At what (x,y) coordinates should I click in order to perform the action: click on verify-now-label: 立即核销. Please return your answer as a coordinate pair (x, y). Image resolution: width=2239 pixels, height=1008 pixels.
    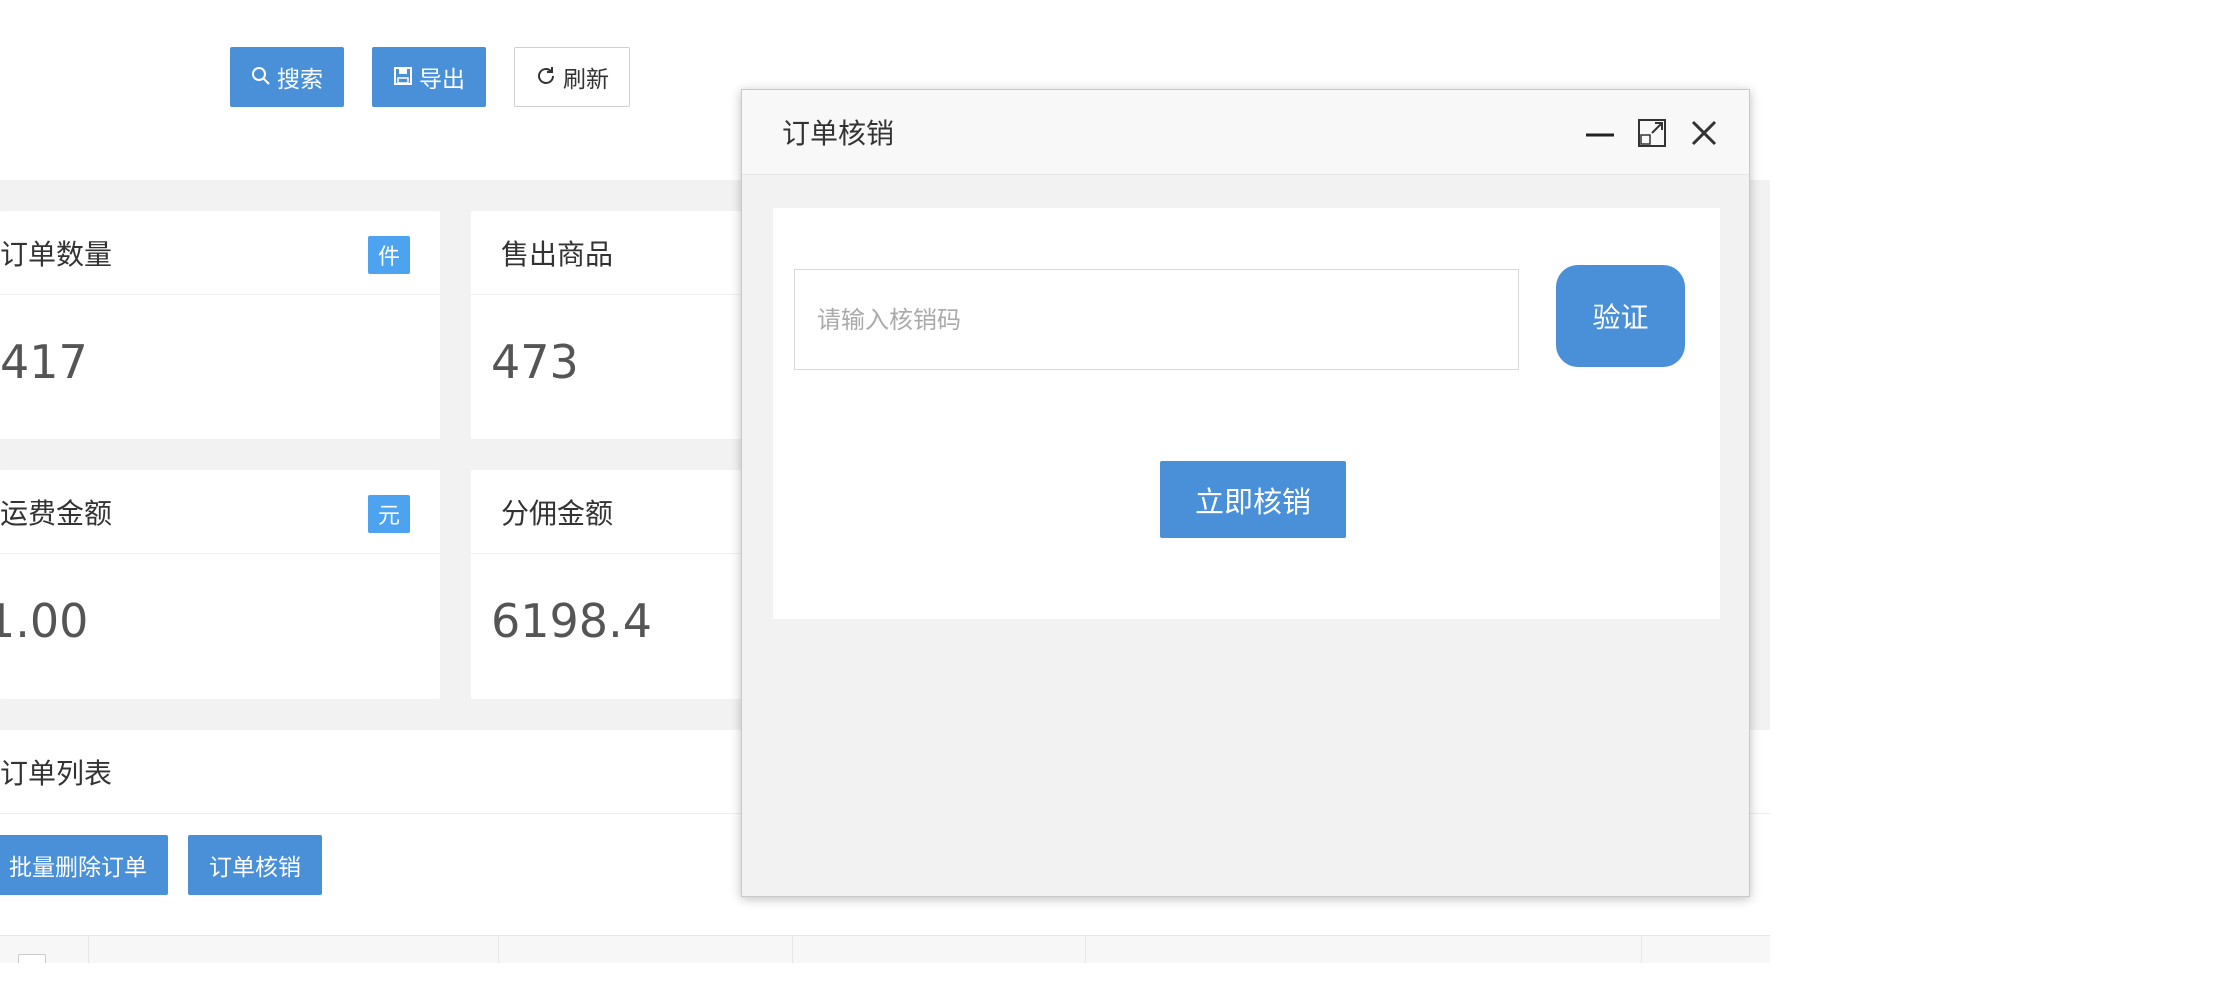
    Looking at the image, I should click on (1252, 501).